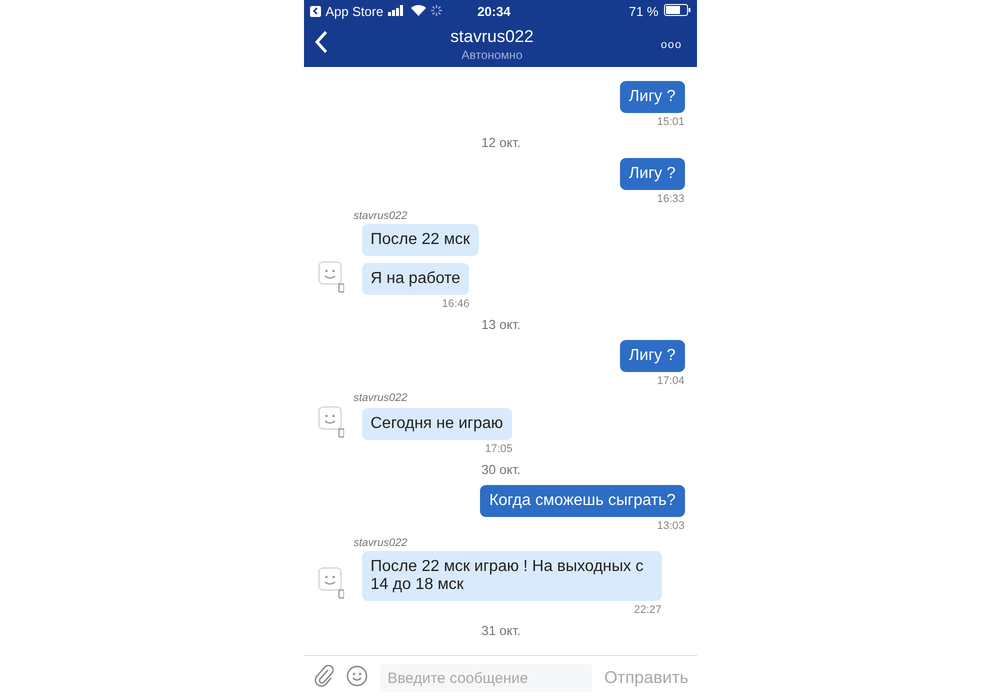 This screenshot has height=700, width=1000. What do you see at coordinates (455, 304) in the screenshot?
I see `message-time: 16:46` at bounding box center [455, 304].